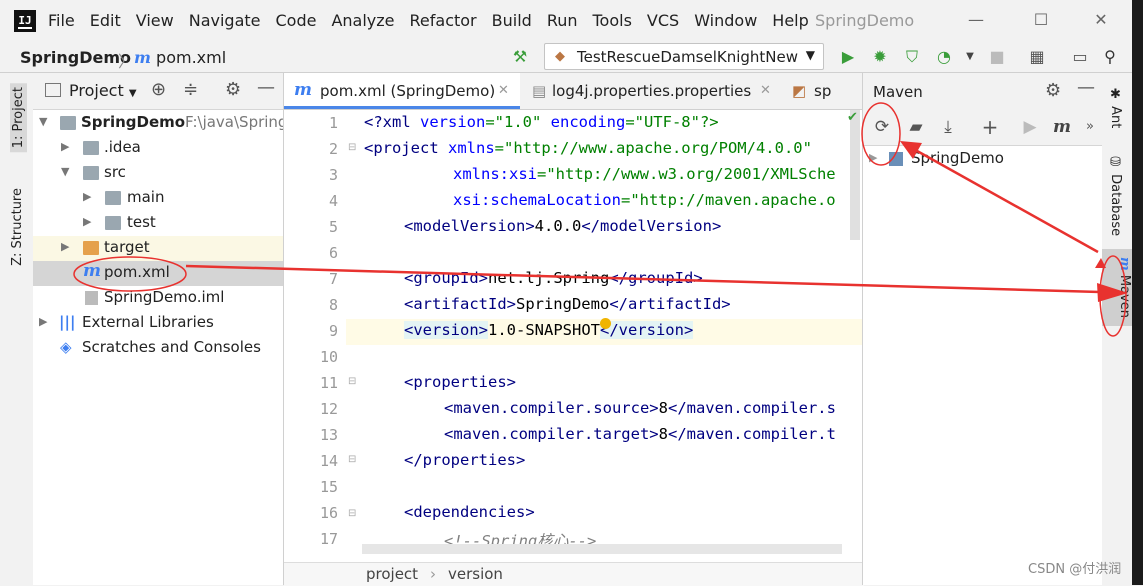 The width and height of the screenshot is (1143, 586). Describe the element at coordinates (881, 134) in the screenshot. I see `annotation-circle-reload` at that location.